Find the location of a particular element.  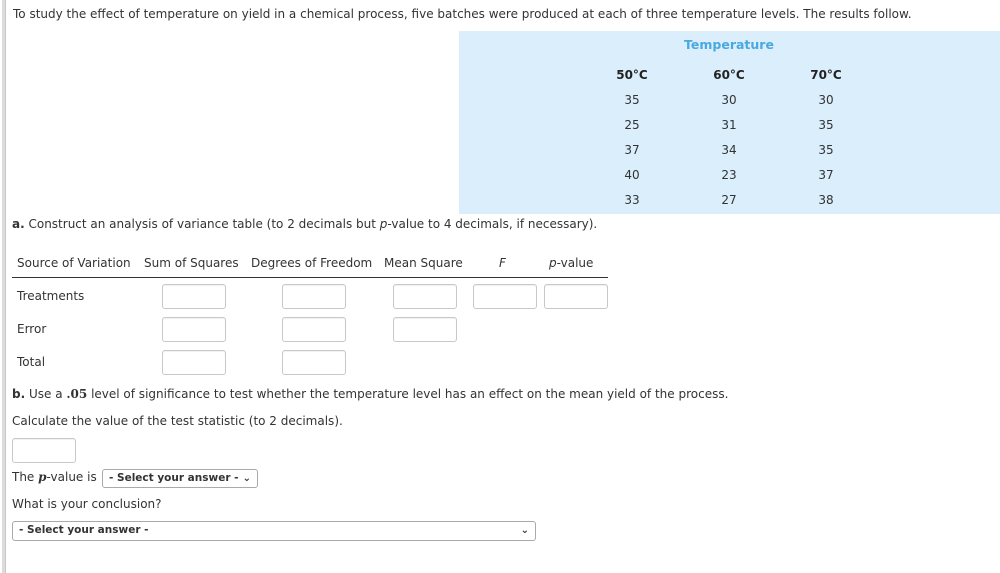

header-sum-of-squares: Sum of Squares is located at coordinates (191, 263).